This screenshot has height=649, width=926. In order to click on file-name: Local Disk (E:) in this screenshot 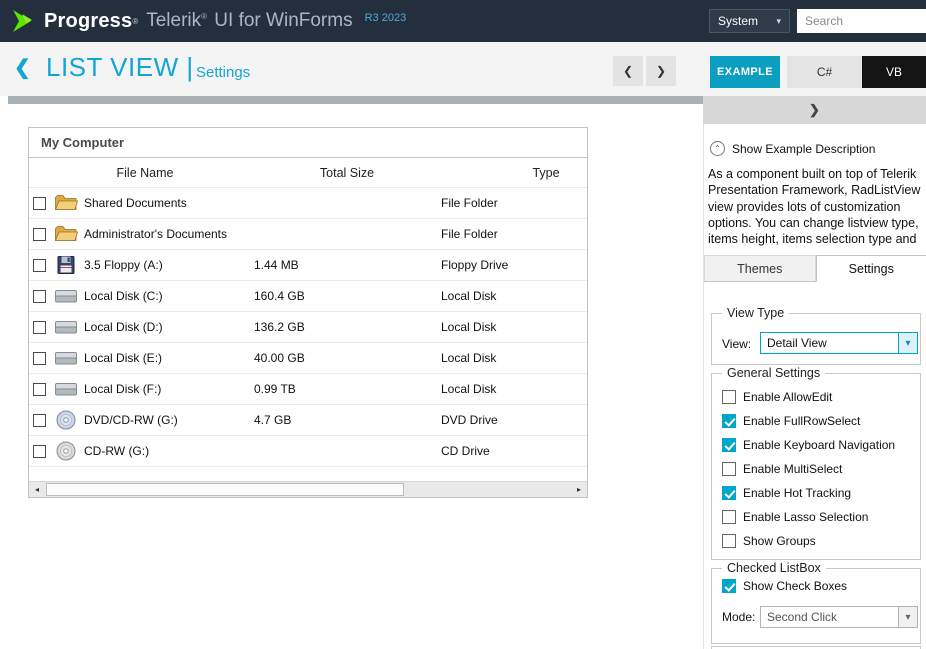, I will do `click(123, 358)`.